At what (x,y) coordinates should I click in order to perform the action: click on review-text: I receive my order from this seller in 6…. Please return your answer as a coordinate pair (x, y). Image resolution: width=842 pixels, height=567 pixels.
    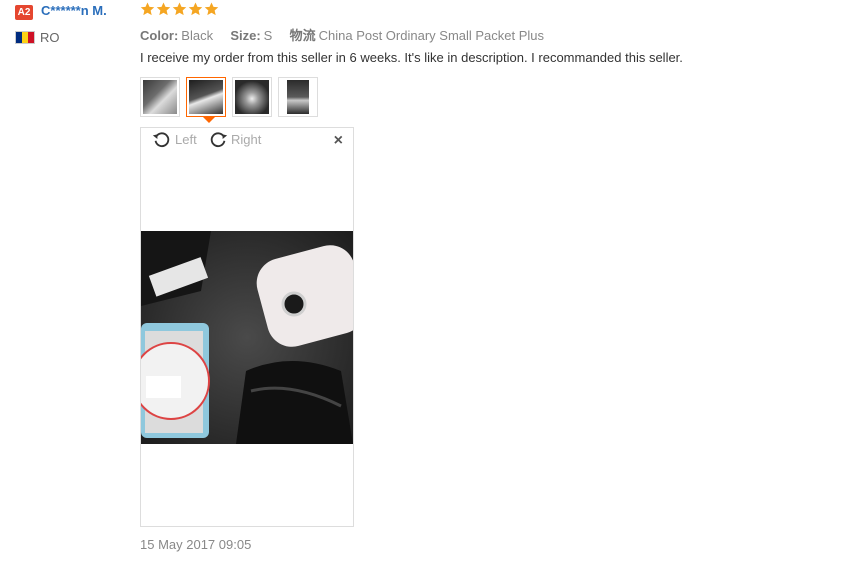
    Looking at the image, I should click on (411, 57).